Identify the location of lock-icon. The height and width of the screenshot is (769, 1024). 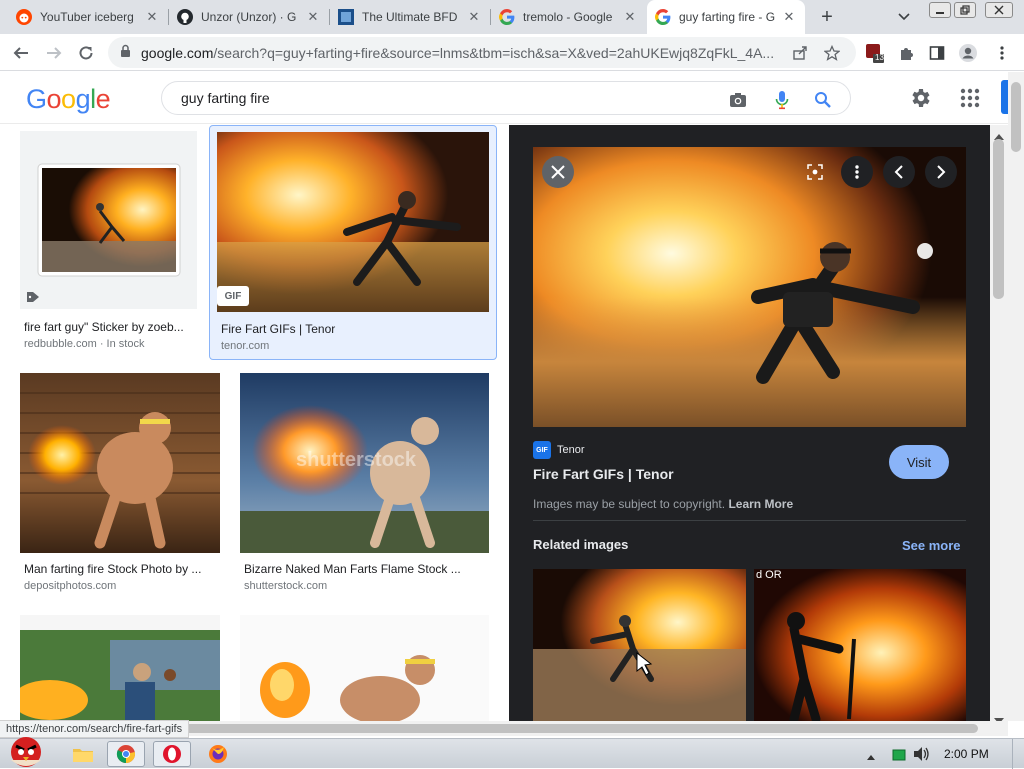
(125, 53).